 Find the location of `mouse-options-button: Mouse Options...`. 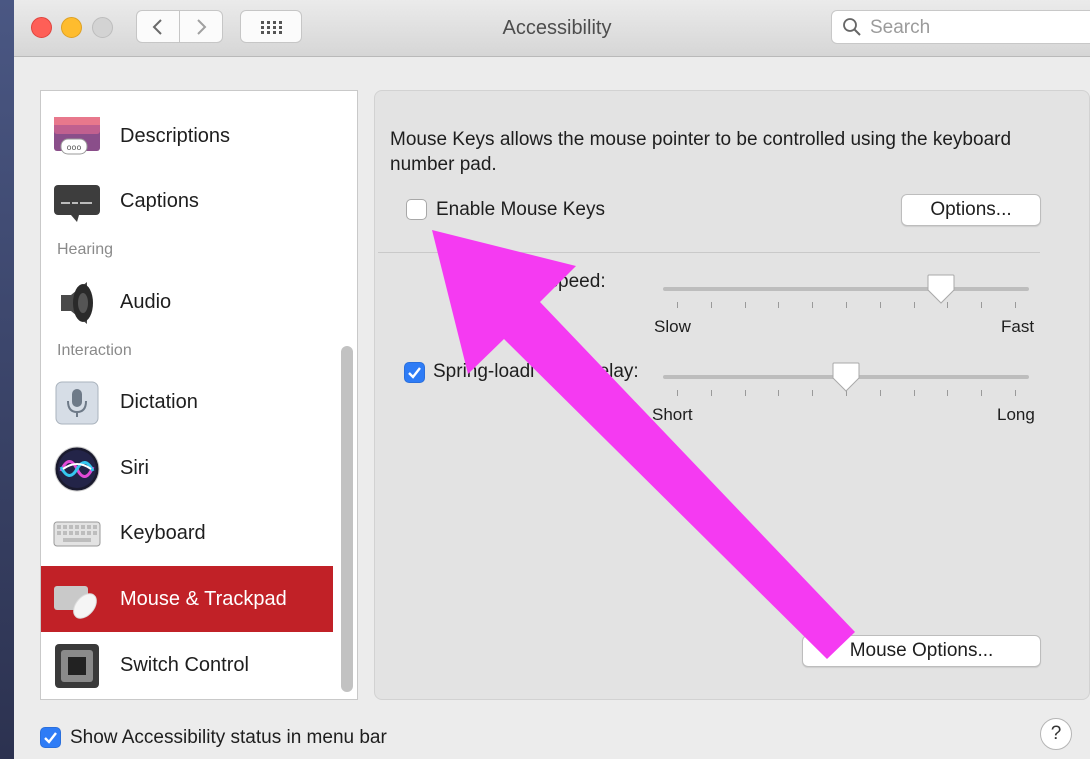

mouse-options-button: Mouse Options... is located at coordinates (921, 651).